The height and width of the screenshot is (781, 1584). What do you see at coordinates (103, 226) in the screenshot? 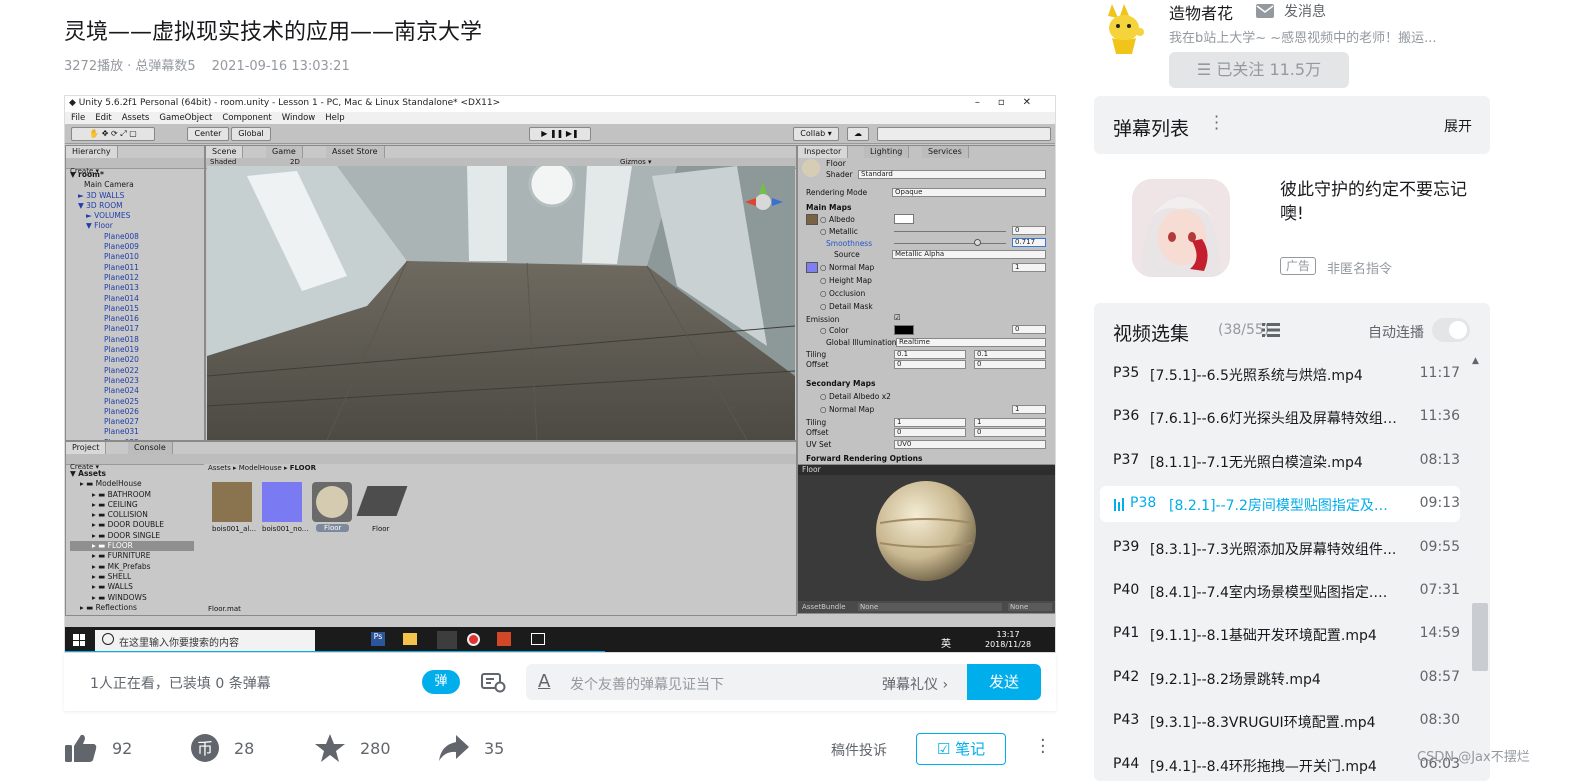
I see `item-label: Floor` at bounding box center [103, 226].